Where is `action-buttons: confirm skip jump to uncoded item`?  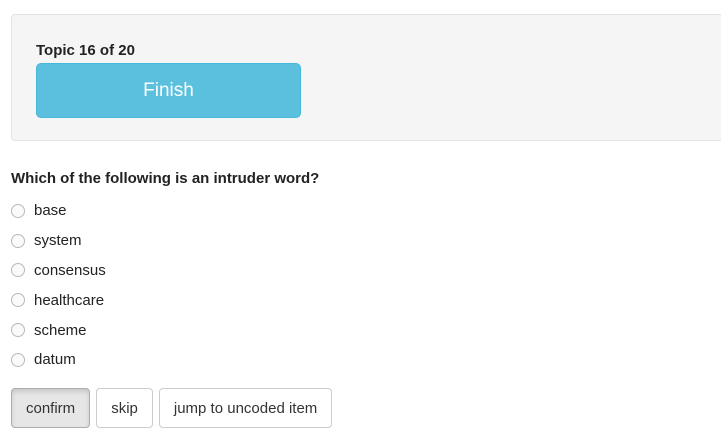
action-buttons: confirm skip jump to uncoded item is located at coordinates (172, 408).